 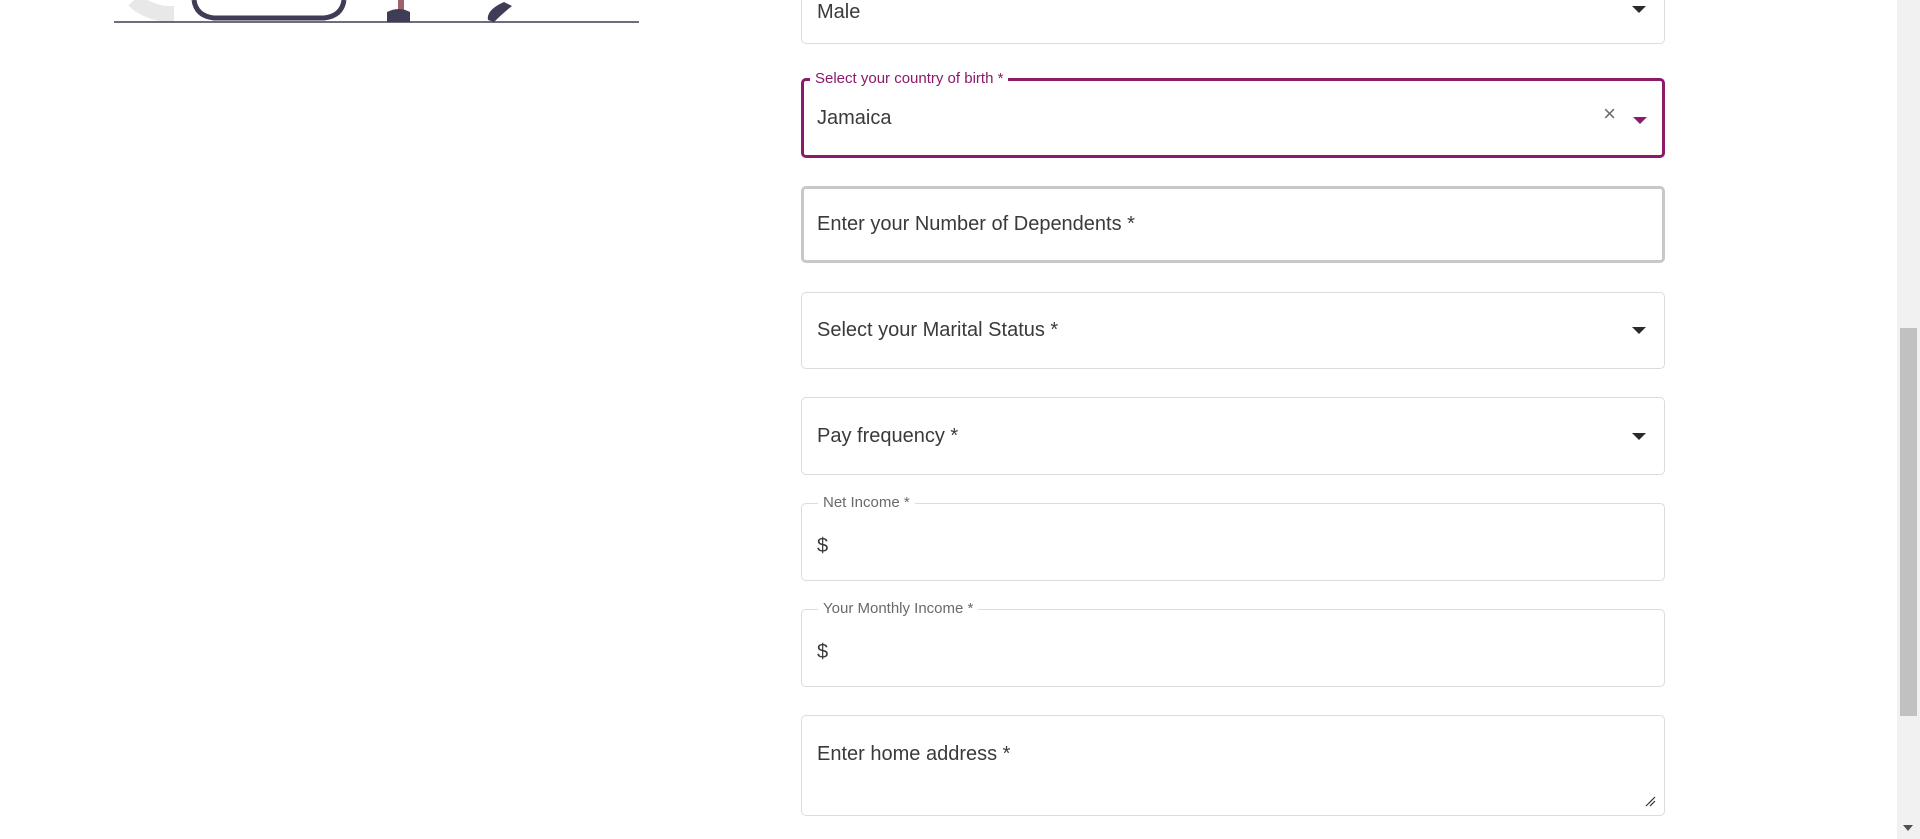 I want to click on country-of-birth-label: Select your country of birth *, so click(x=909, y=78).